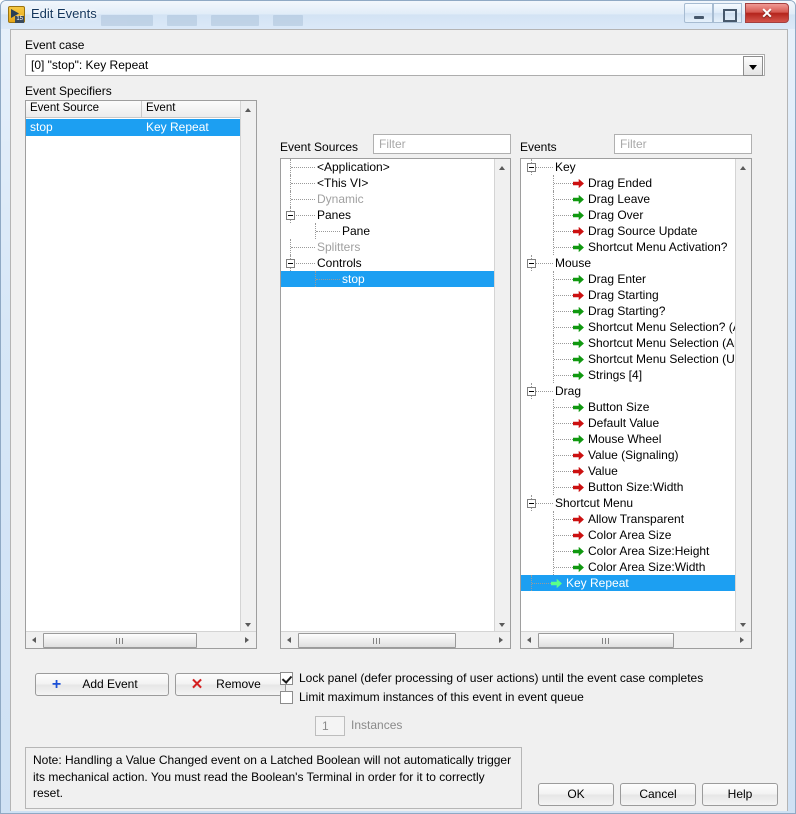 This screenshot has height=814, width=796. Describe the element at coordinates (628, 327) in the screenshot. I see `tree-item: Shortcut Menu Selection? (Ap` at that location.